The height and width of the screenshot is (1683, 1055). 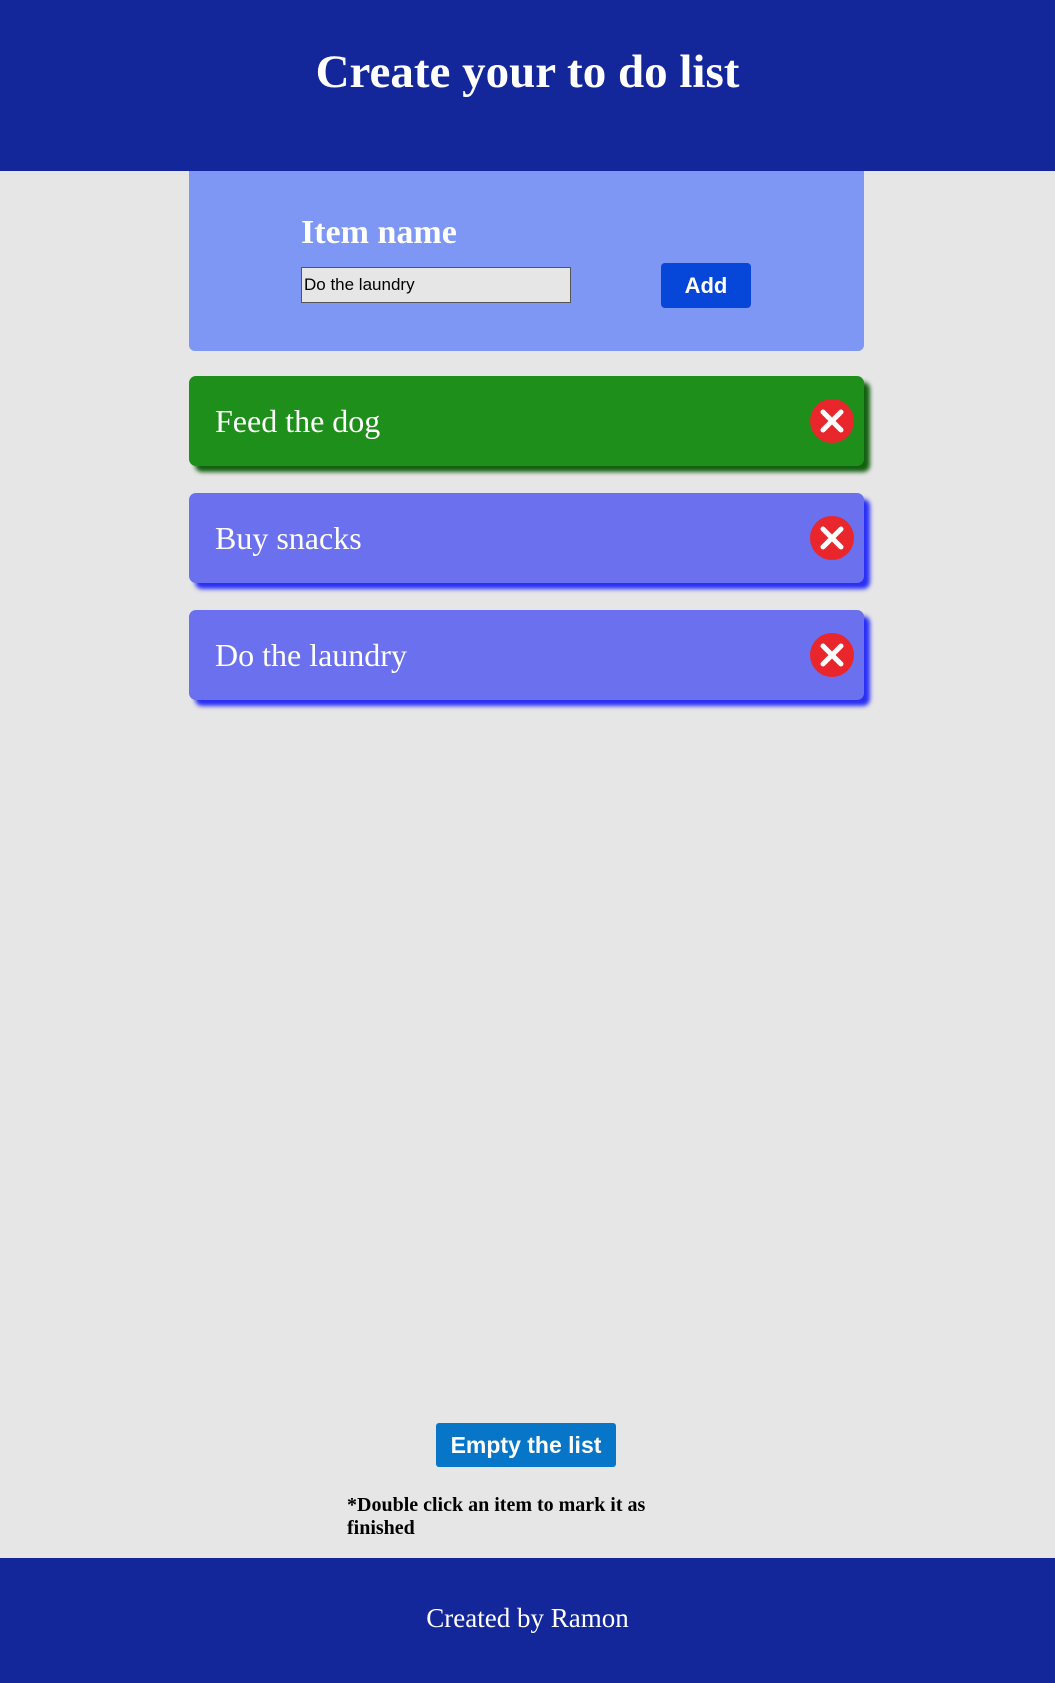 What do you see at coordinates (526, 421) in the screenshot?
I see `todo-item-feed-the-dog: Feed the dog` at bounding box center [526, 421].